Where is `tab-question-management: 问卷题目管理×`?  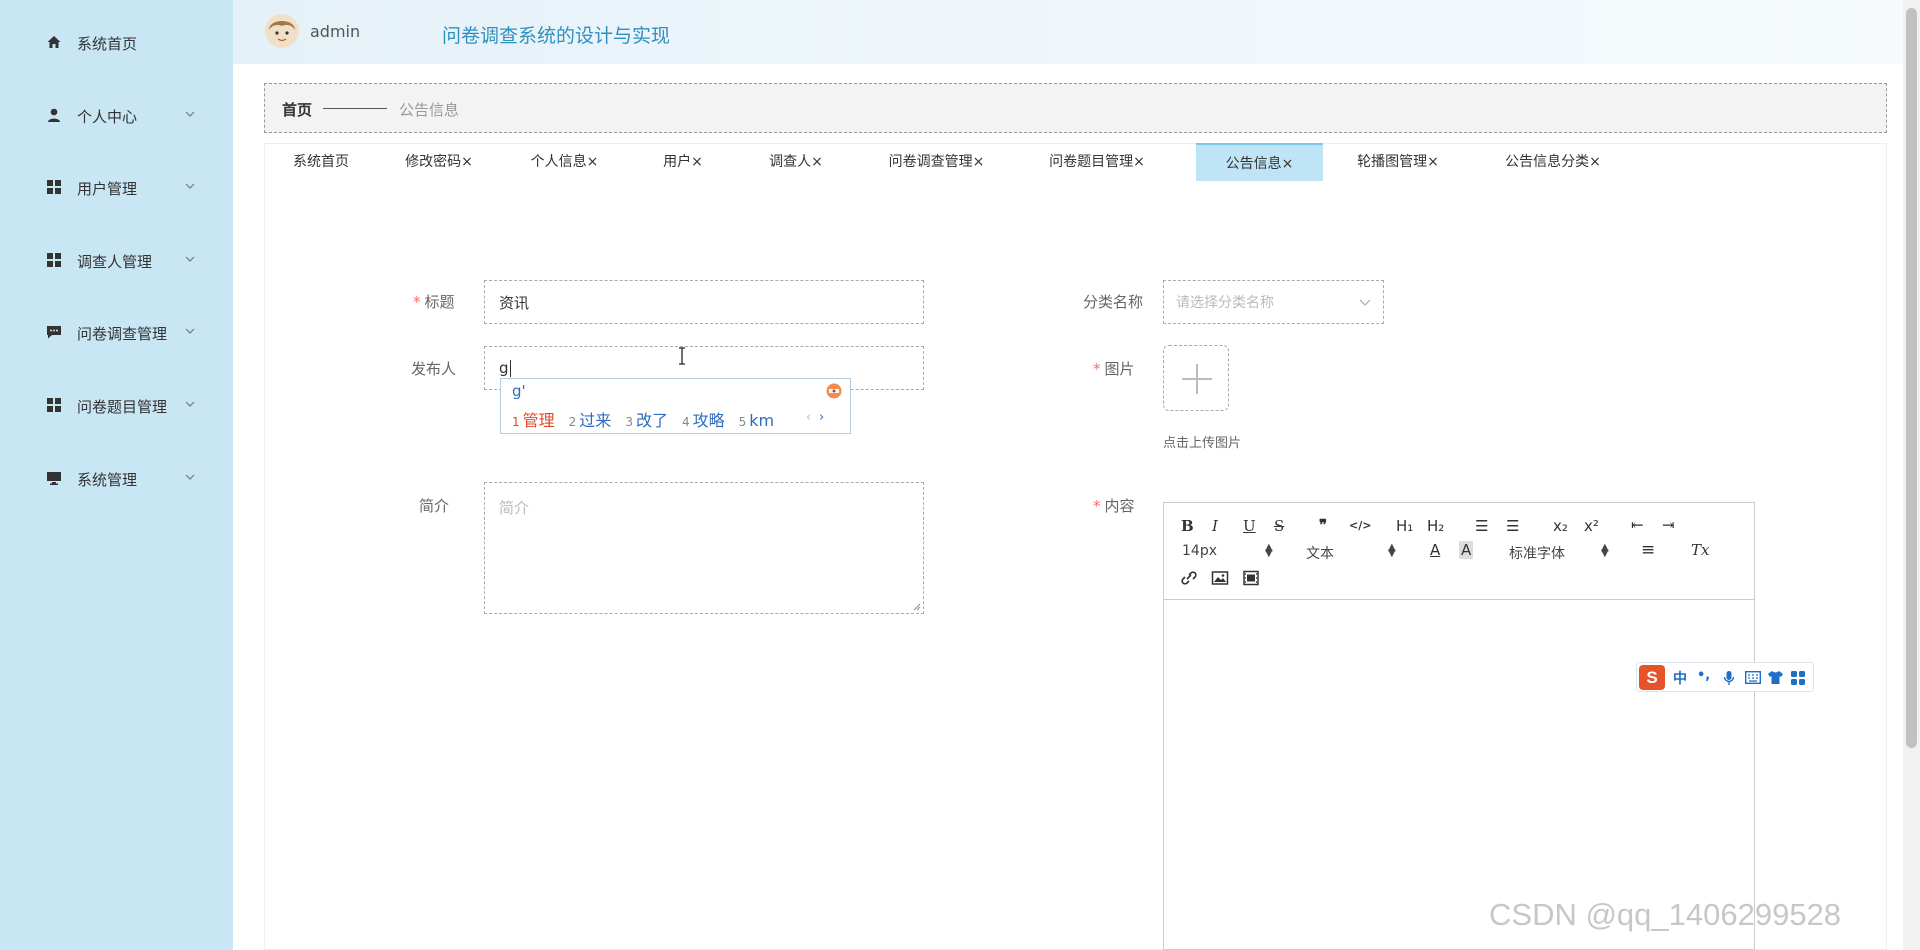
tab-question-management: 问卷题目管理× is located at coordinates (1097, 162).